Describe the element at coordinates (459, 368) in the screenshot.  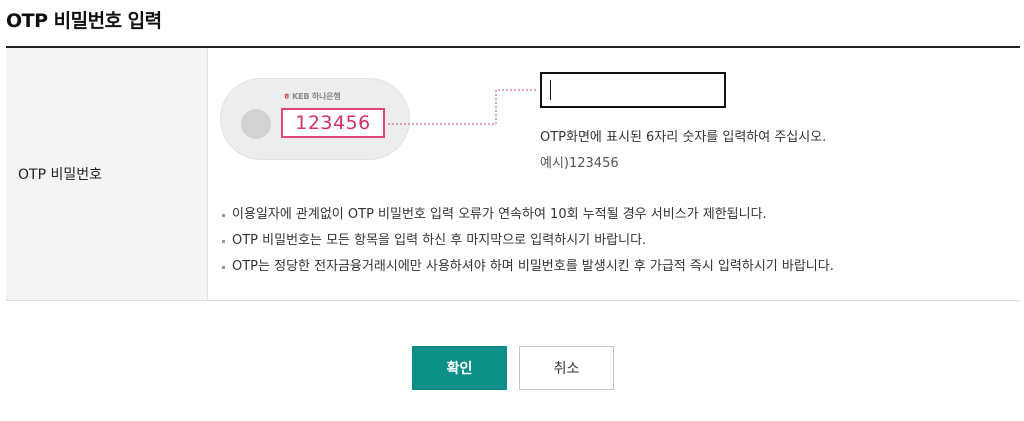
I see `confirm-button: 확인` at that location.